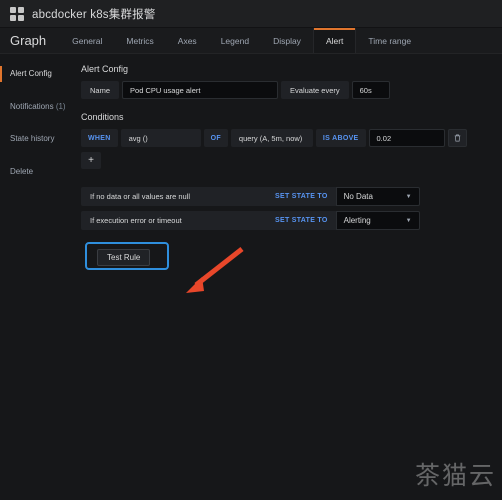 The width and height of the screenshot is (502, 500). What do you see at coordinates (334, 40) in the screenshot?
I see `tab-alert: Alert` at bounding box center [334, 40].